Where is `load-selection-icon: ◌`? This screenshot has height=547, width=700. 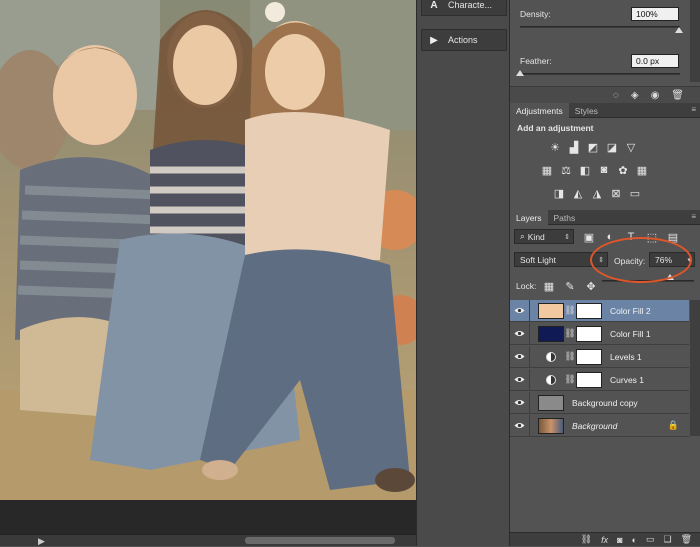
load-selection-icon: ◌ is located at coordinates (616, 95).